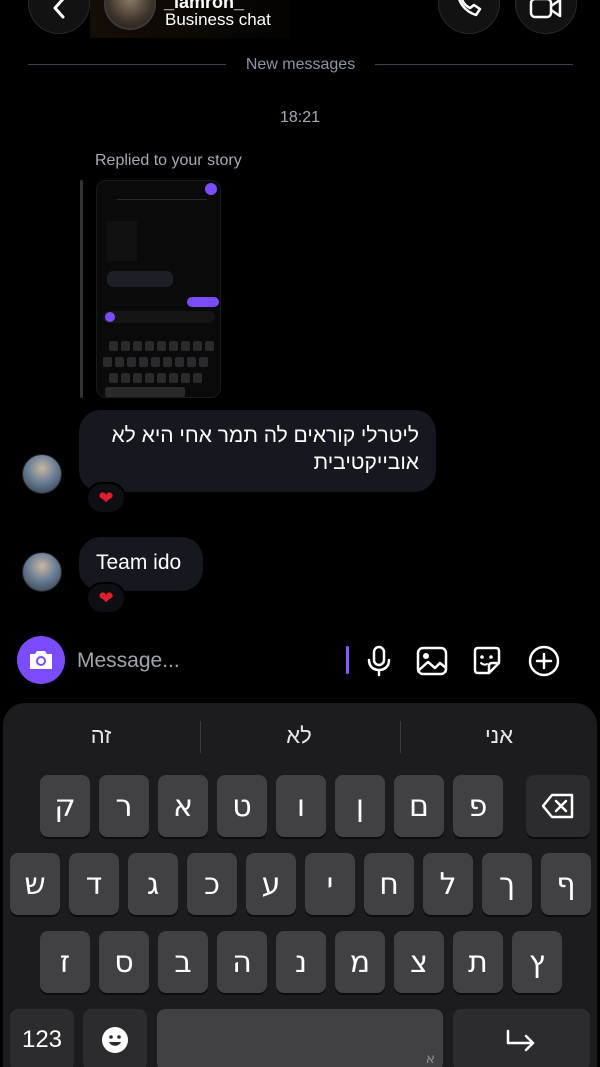  What do you see at coordinates (300, 1038) in the screenshot?
I see `space-key: א` at bounding box center [300, 1038].